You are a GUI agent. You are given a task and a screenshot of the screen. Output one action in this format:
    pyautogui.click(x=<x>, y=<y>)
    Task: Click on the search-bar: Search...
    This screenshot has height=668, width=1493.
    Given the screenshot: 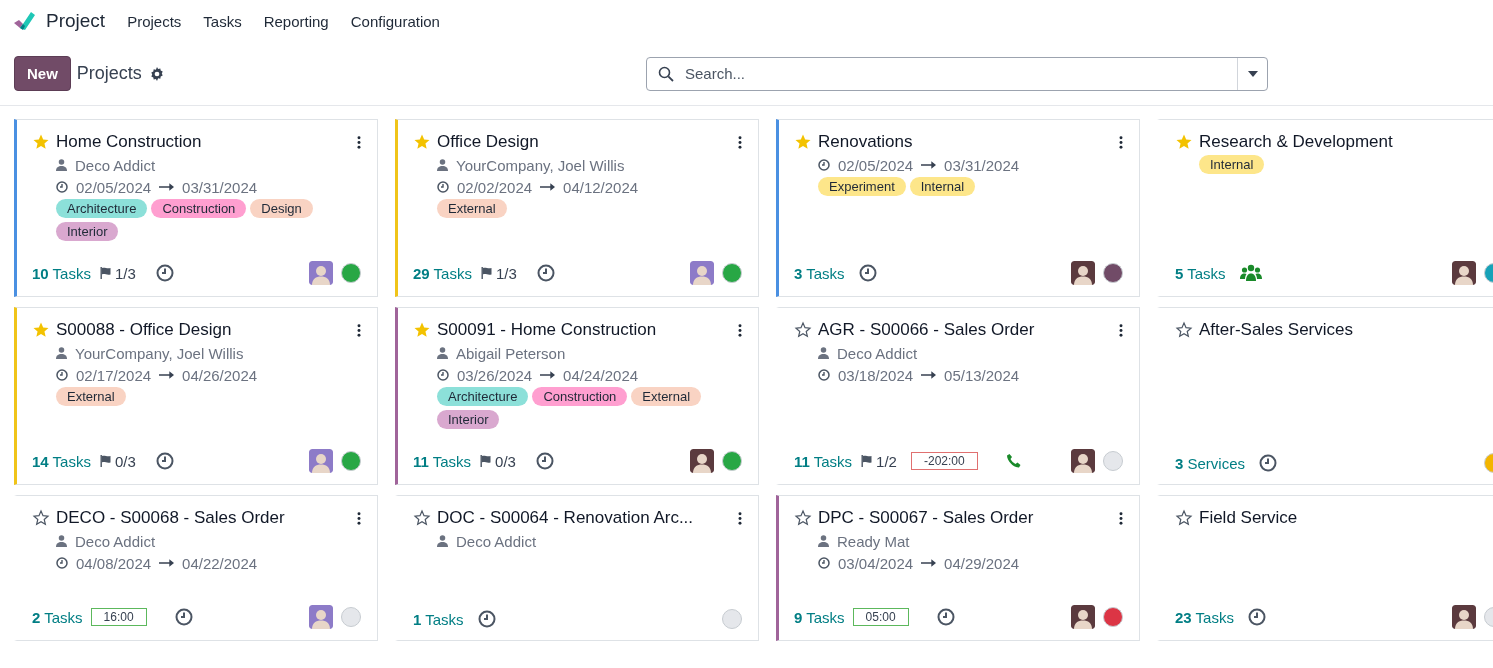 What is the action you would take?
    pyautogui.click(x=957, y=73)
    